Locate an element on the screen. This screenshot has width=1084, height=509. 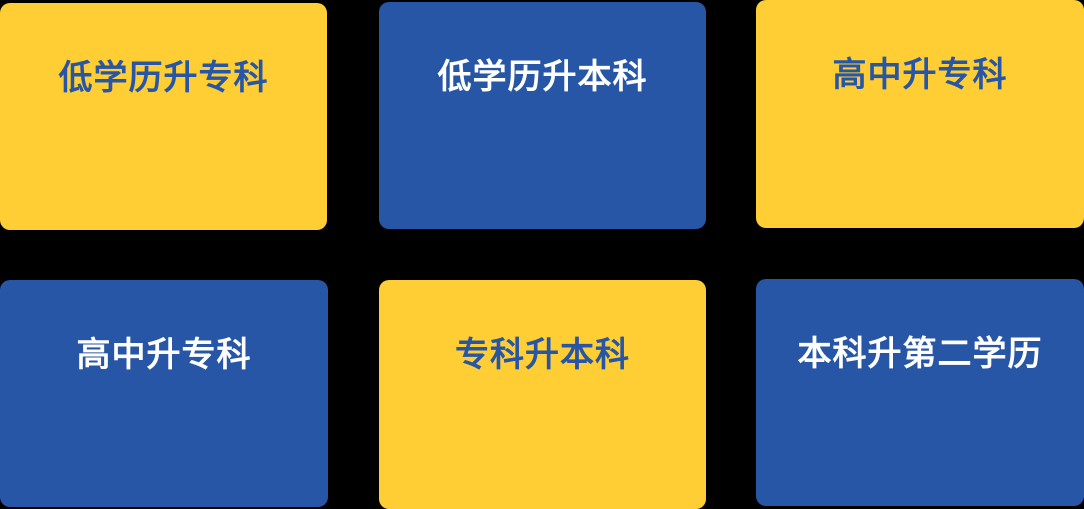
card-label: 本科升第二学历 is located at coordinates (920, 354).